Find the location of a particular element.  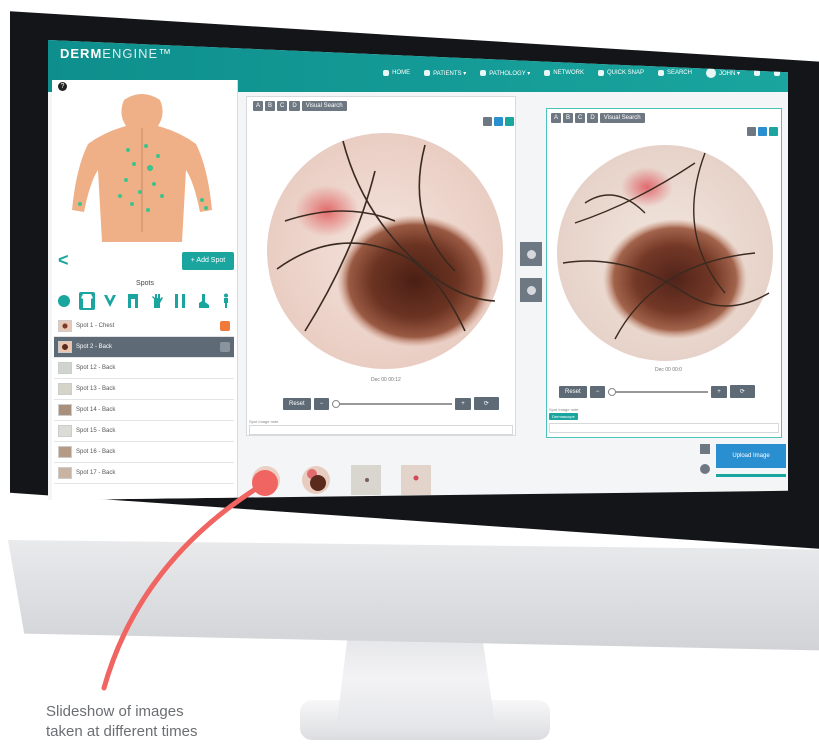

nav-network: NETWORK is located at coordinates (564, 73).